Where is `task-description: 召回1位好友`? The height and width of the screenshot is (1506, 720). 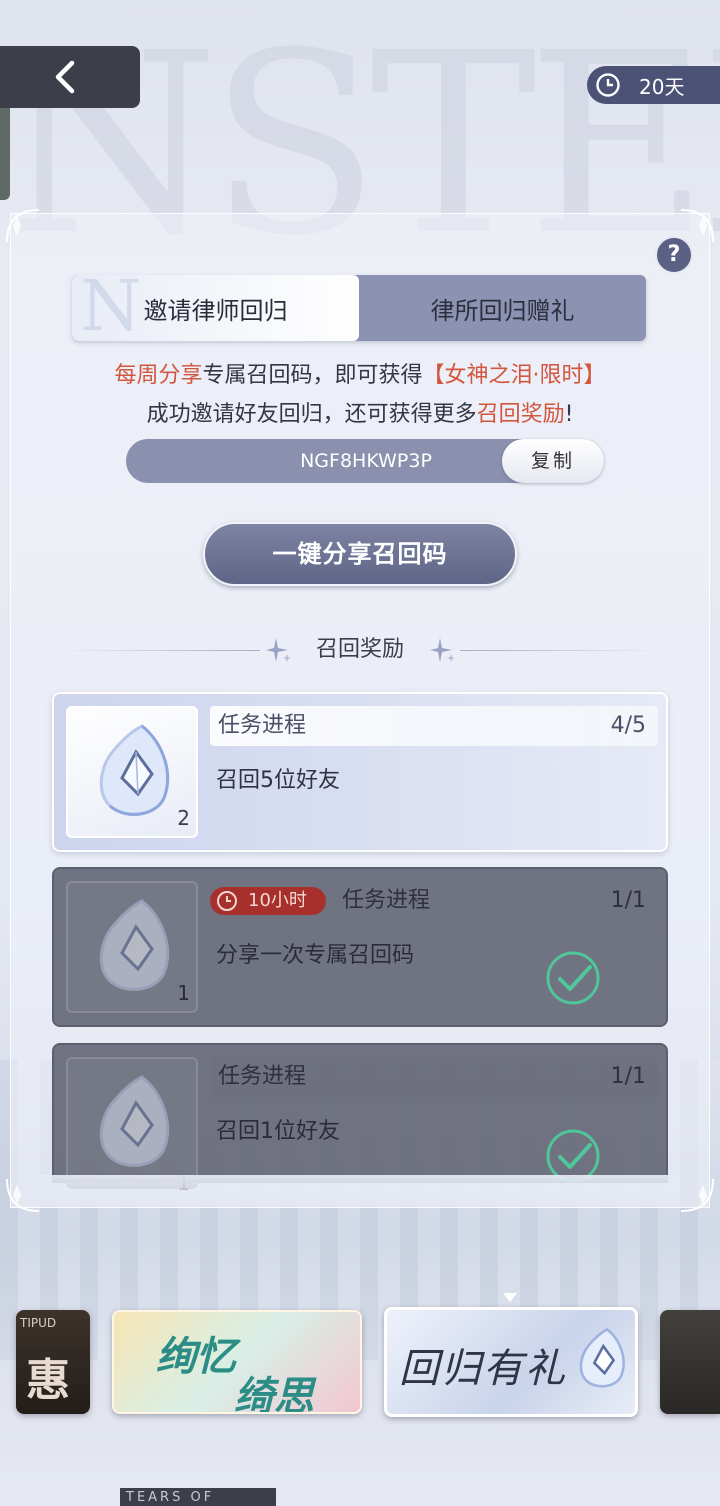 task-description: 召回1位好友 is located at coordinates (278, 1131).